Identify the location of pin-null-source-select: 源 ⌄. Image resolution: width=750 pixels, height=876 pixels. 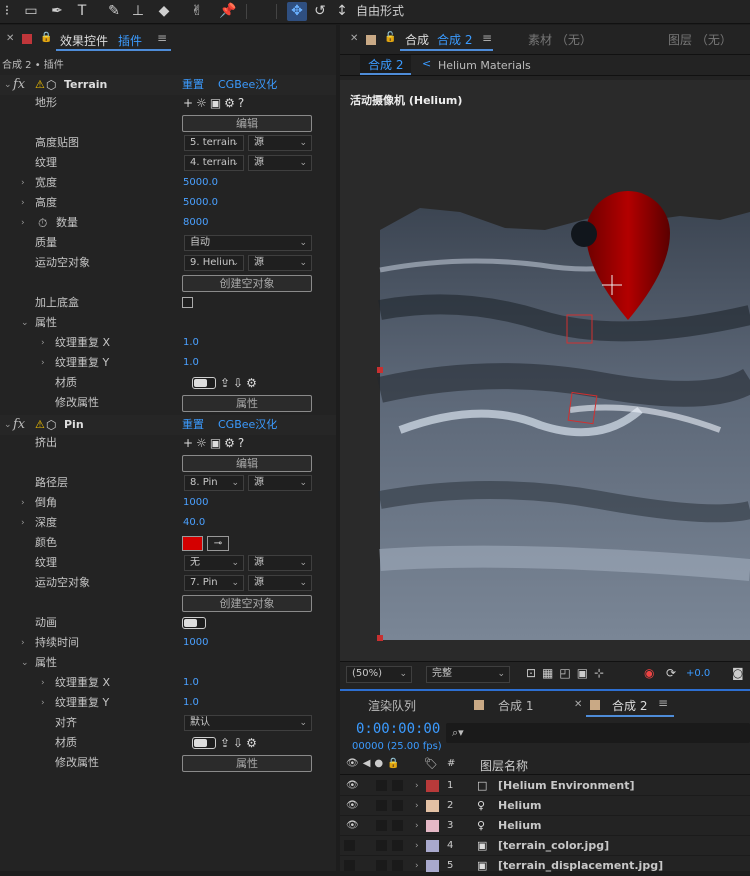
(280, 583).